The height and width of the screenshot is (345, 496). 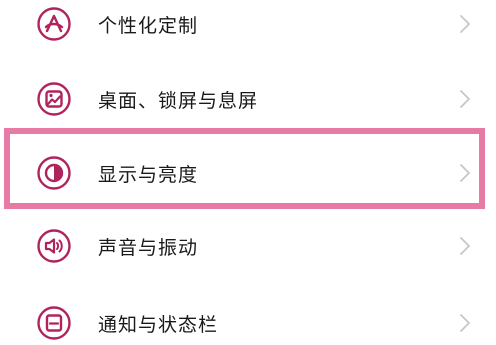 What do you see at coordinates (54, 24) in the screenshot?
I see `personalize-icon` at bounding box center [54, 24].